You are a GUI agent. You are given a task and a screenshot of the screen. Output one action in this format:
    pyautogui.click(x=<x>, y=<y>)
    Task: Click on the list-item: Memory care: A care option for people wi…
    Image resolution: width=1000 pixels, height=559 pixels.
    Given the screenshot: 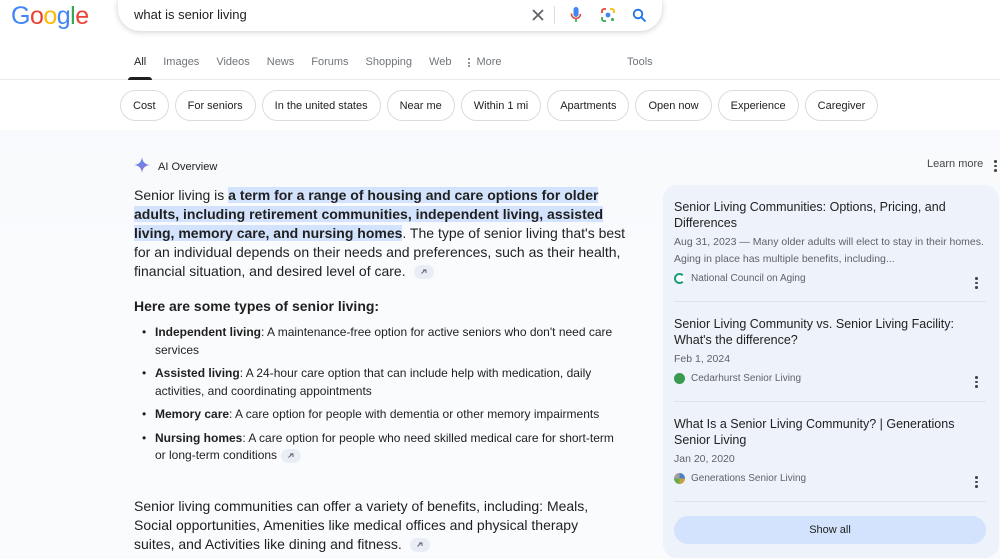 What is the action you would take?
    pyautogui.click(x=383, y=415)
    